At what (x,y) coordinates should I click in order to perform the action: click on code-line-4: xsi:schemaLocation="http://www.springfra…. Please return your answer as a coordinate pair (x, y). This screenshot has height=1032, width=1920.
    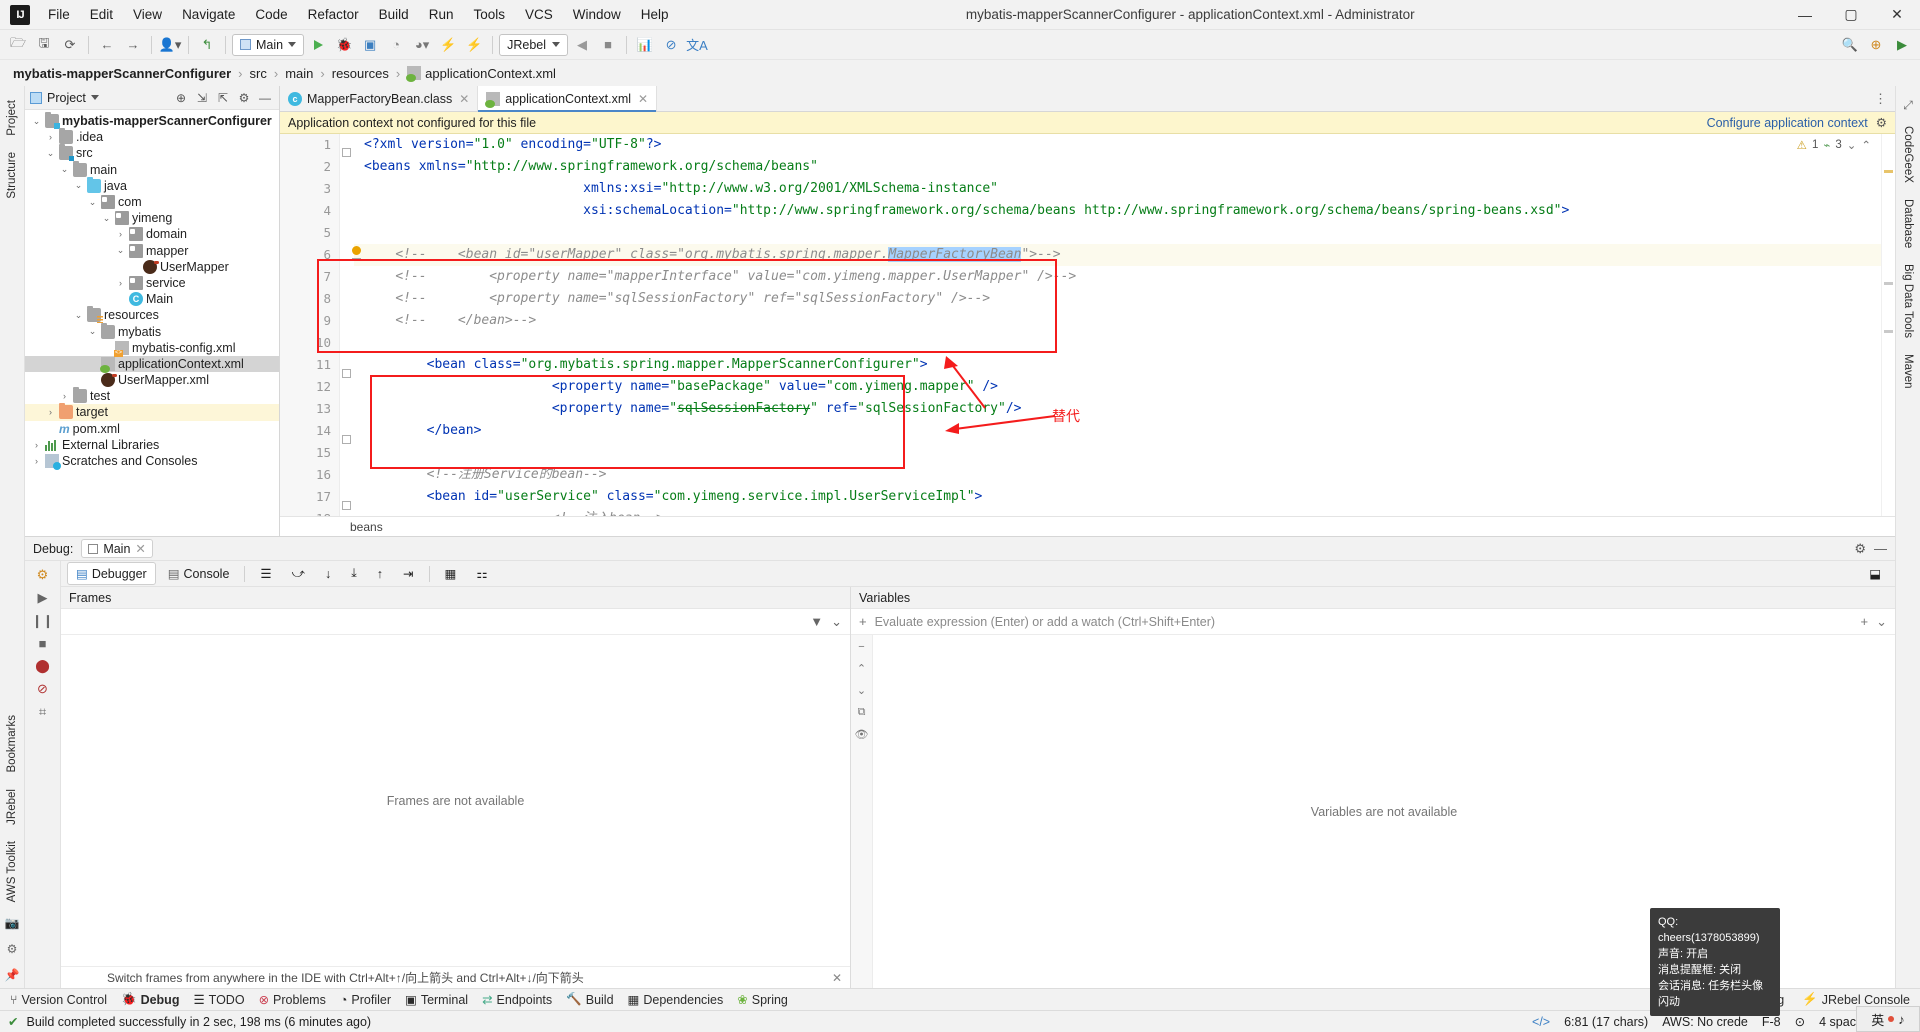
    Looking at the image, I should click on (1117, 211).